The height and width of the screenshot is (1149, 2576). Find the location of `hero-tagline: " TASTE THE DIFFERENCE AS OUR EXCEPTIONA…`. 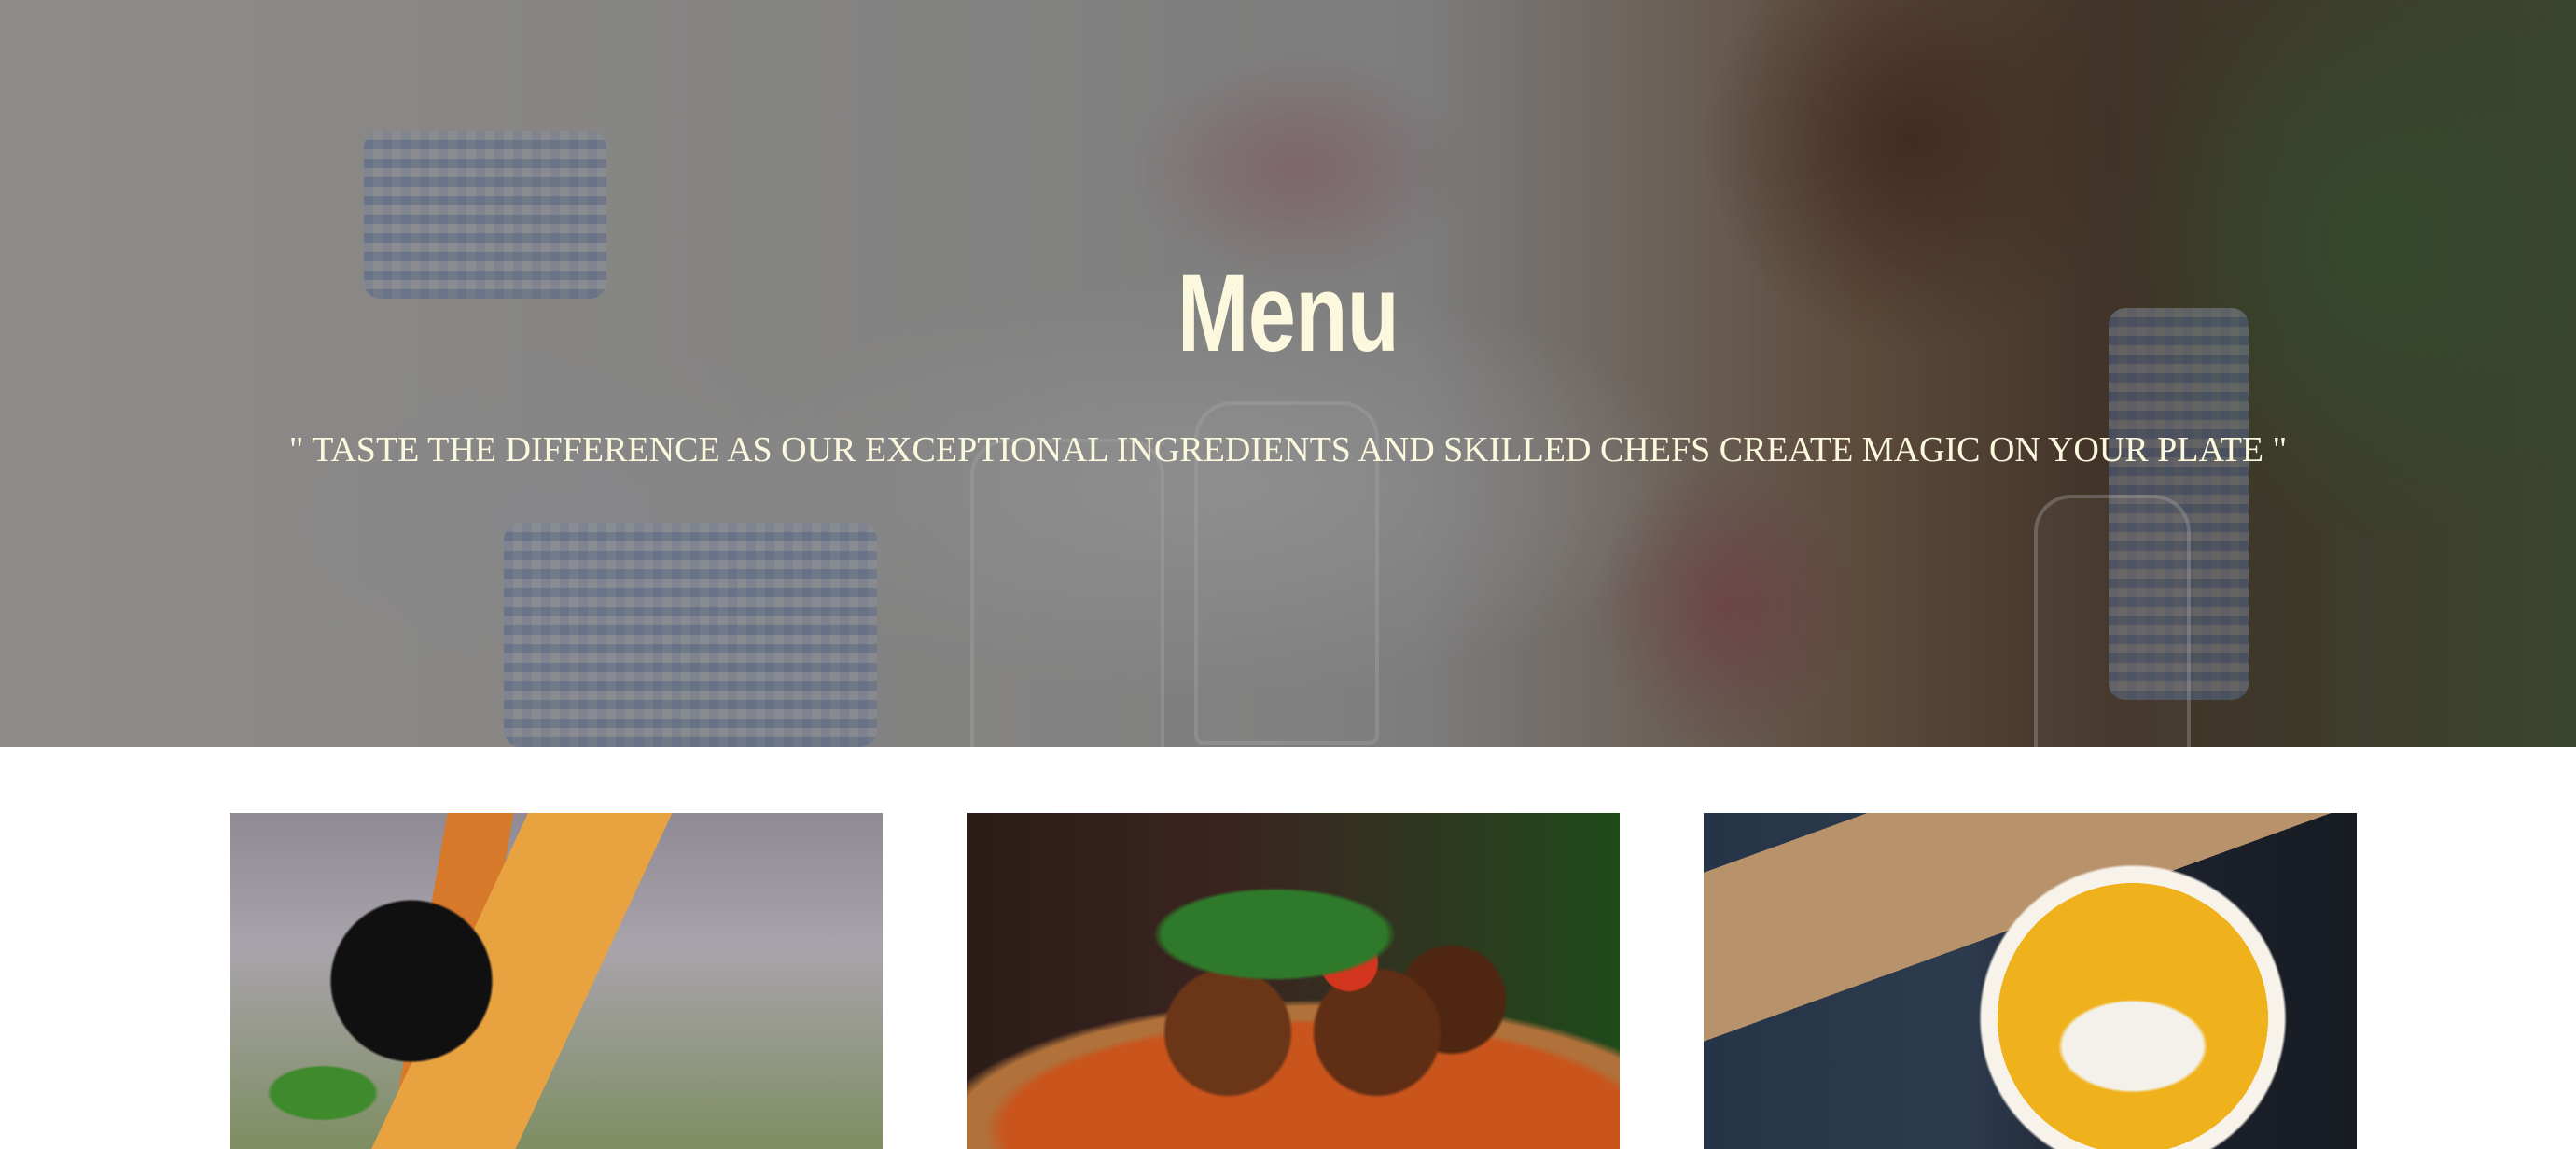

hero-tagline: " TASTE THE DIFFERENCE AS OUR EXCEPTIONA… is located at coordinates (1288, 449).